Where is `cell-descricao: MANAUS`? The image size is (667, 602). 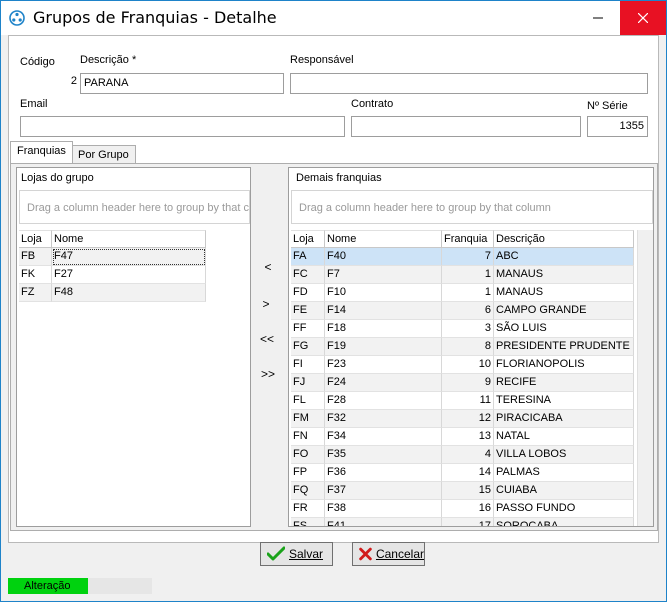
cell-descricao: MANAUS is located at coordinates (564, 293).